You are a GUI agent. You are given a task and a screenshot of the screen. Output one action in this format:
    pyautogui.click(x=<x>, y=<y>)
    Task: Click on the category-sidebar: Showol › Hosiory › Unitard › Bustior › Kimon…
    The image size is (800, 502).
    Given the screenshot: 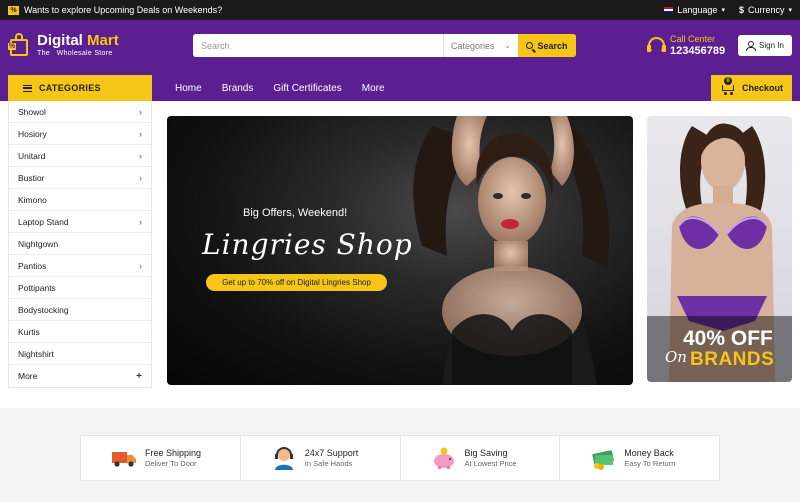 What is the action you would take?
    pyautogui.click(x=80, y=244)
    